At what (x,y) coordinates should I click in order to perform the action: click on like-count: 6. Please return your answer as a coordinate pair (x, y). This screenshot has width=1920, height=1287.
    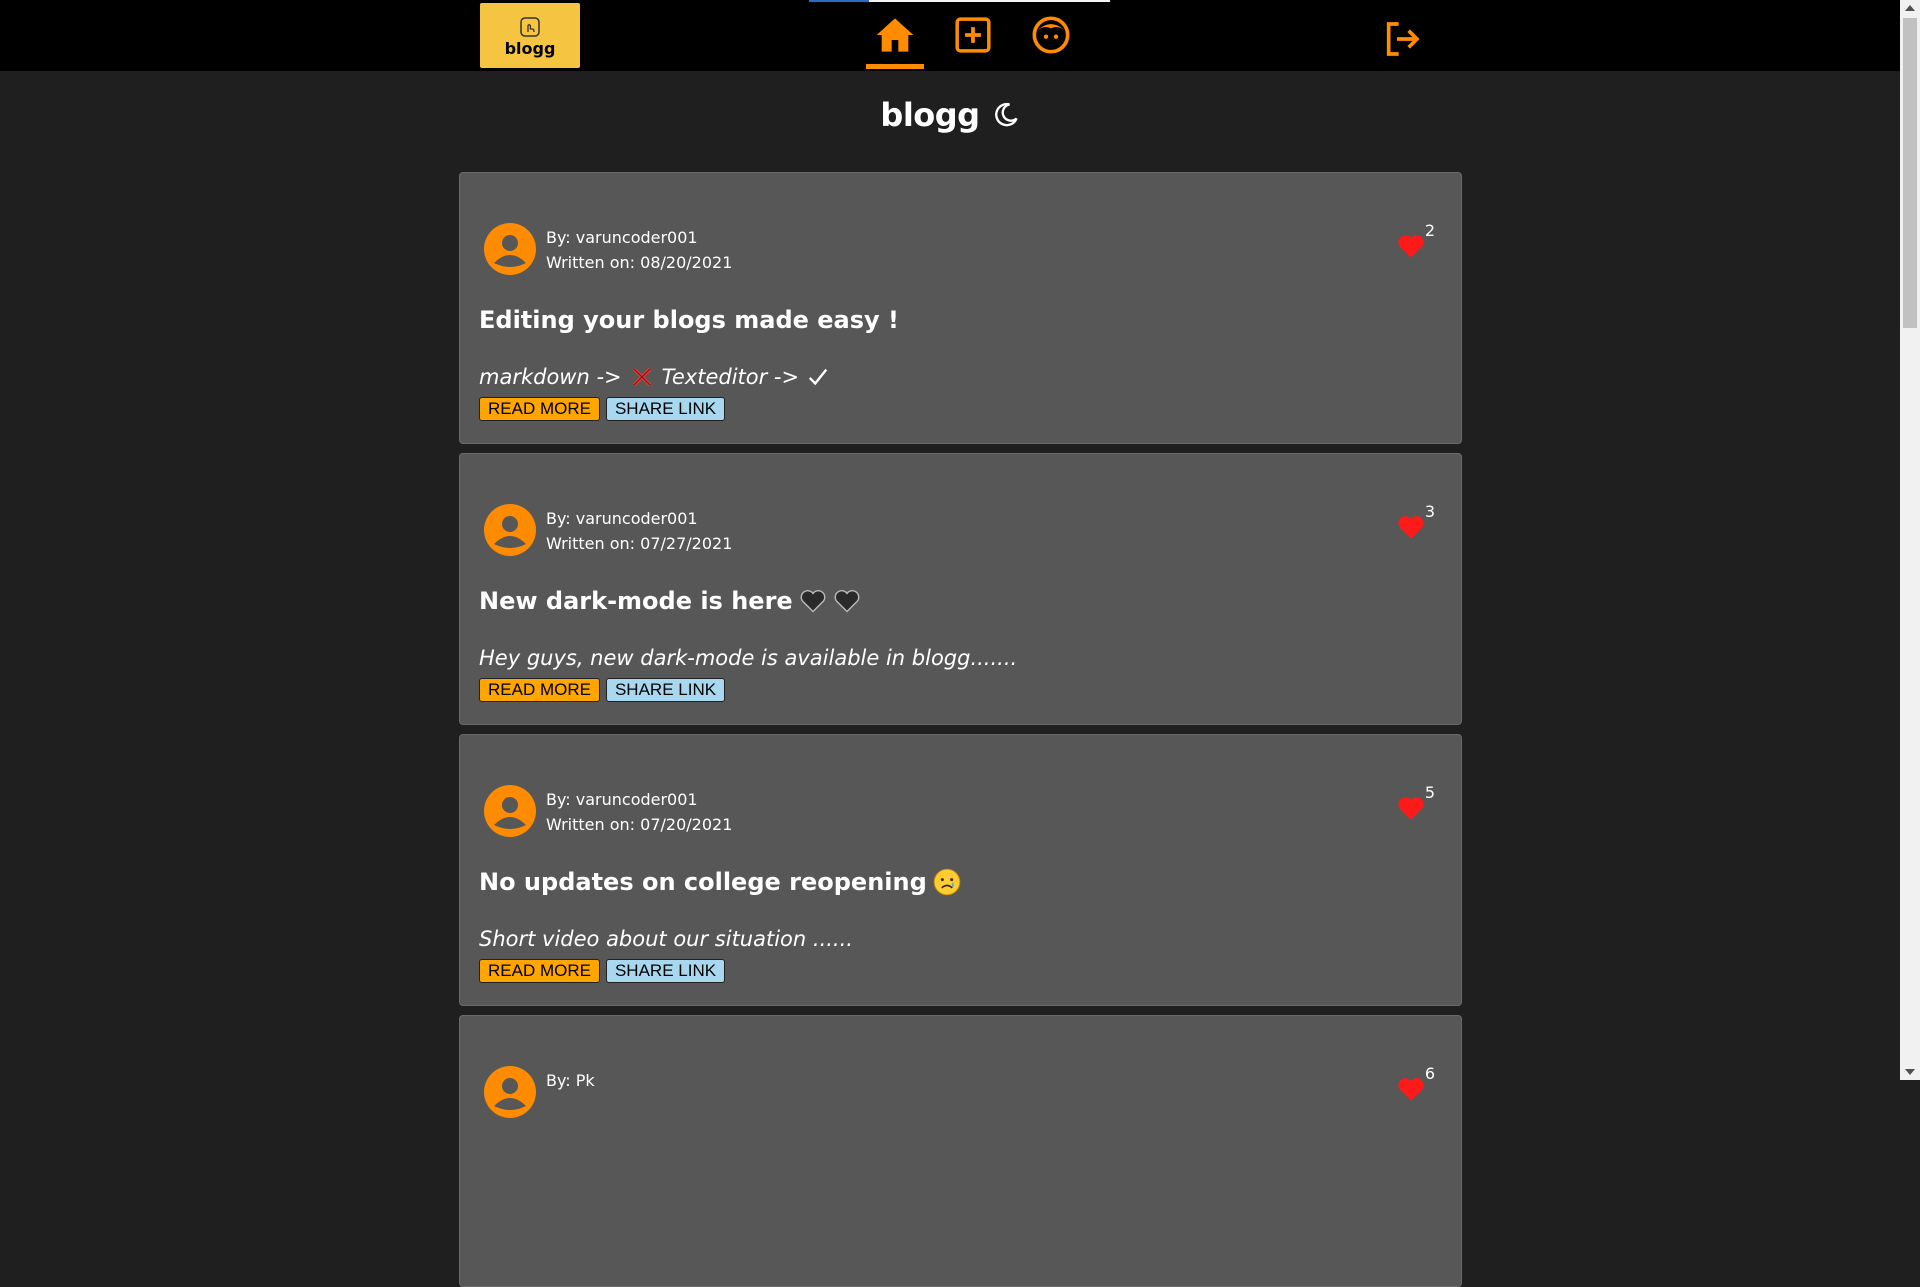
    Looking at the image, I should click on (1429, 1073).